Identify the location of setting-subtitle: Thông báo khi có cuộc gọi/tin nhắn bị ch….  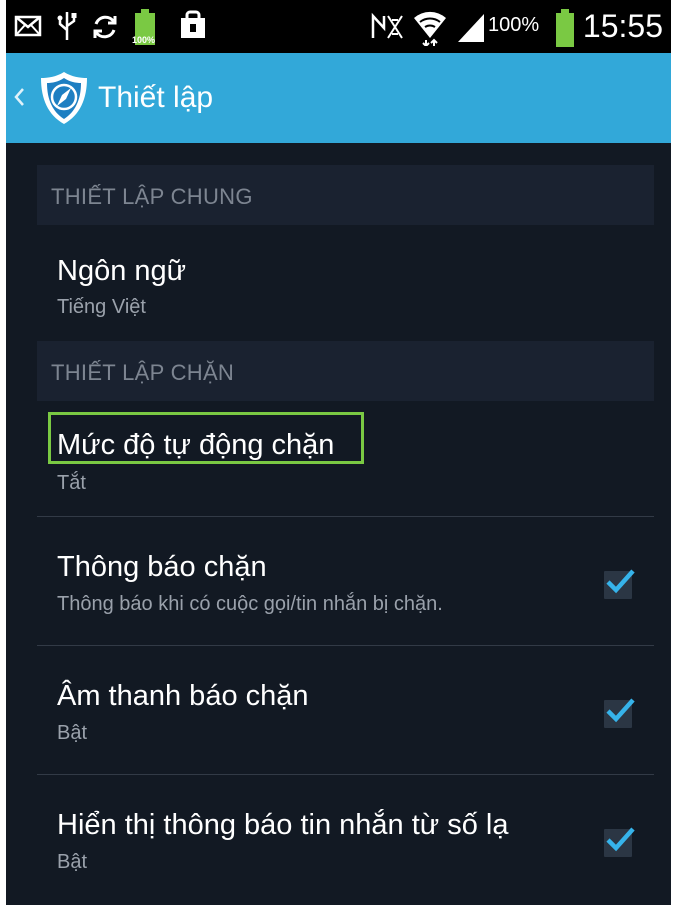
(250, 604).